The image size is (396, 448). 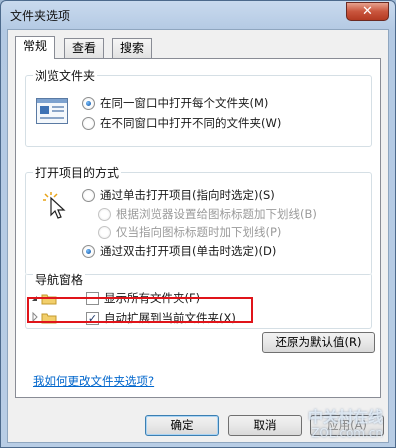 What do you see at coordinates (187, 195) in the screenshot?
I see `single-click-label: 通过单击打开项目(指向时选定)(S)` at bounding box center [187, 195].